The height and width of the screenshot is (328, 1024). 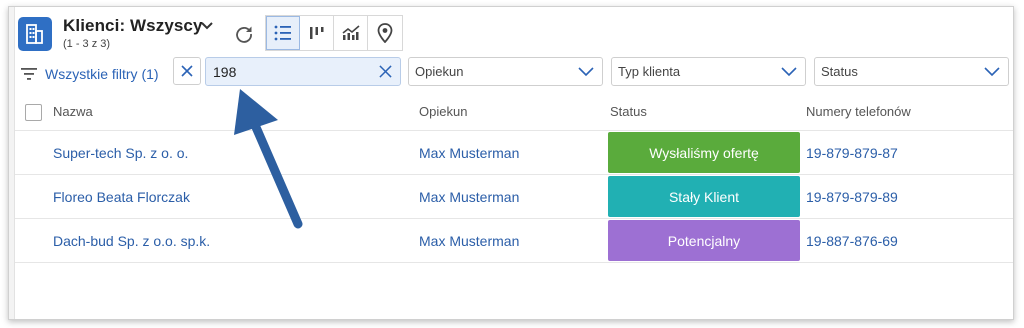 I want to click on column-header-owner: Opiekun, so click(x=443, y=111).